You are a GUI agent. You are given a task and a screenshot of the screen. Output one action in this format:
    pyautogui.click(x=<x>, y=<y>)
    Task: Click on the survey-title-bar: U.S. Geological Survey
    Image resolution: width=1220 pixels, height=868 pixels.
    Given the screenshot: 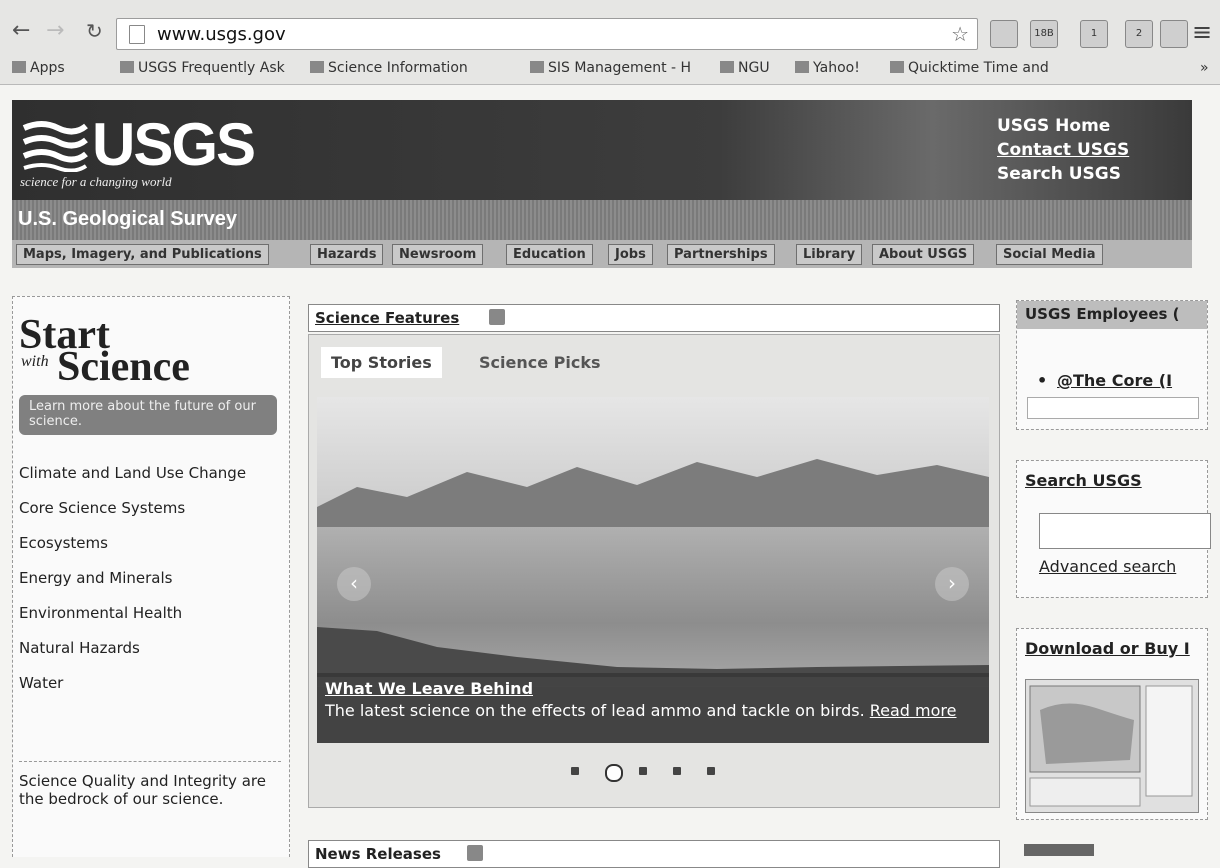 What is the action you would take?
    pyautogui.click(x=602, y=220)
    